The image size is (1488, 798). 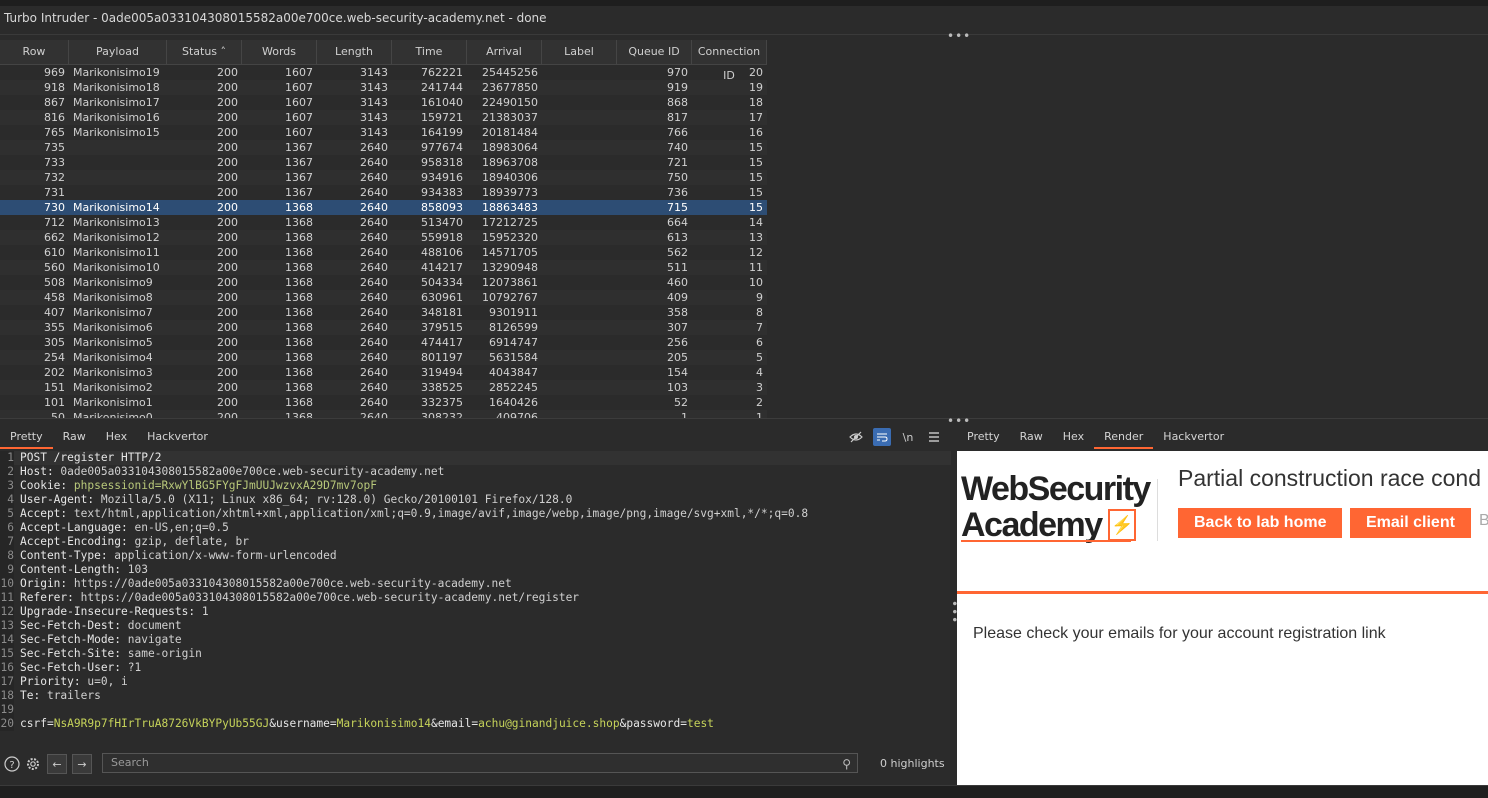 What do you see at coordinates (47, 583) in the screenshot?
I see `header-name: Origin:` at bounding box center [47, 583].